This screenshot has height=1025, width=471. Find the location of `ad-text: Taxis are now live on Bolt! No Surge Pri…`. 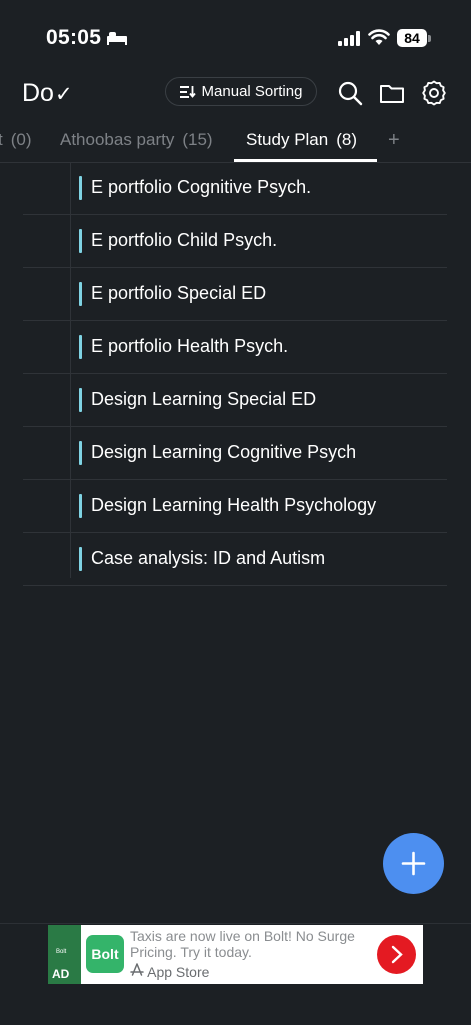

ad-text: Taxis are now live on Bolt! No Surge Pri… is located at coordinates (242, 944).